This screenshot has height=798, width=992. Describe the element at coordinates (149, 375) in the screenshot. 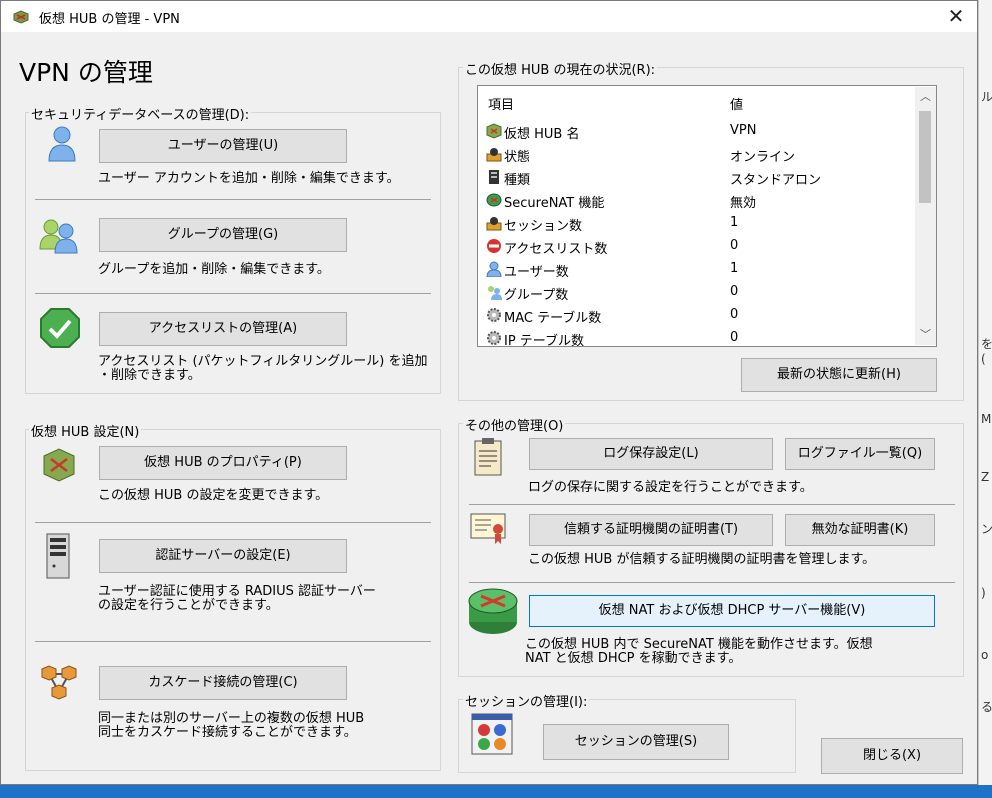

I see `access-list-description-line2: ・削除できます。` at that location.